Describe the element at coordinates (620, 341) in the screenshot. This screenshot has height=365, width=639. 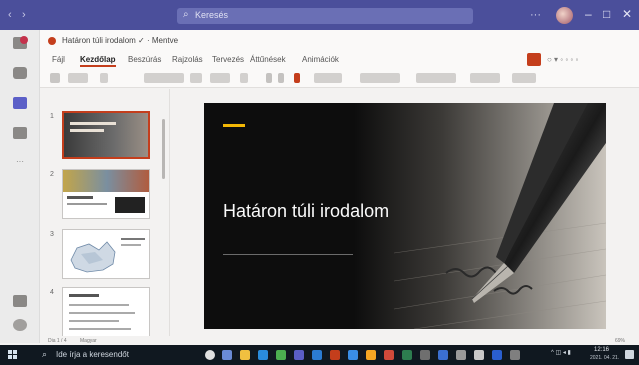
I see `zoom-level: 69%` at that location.